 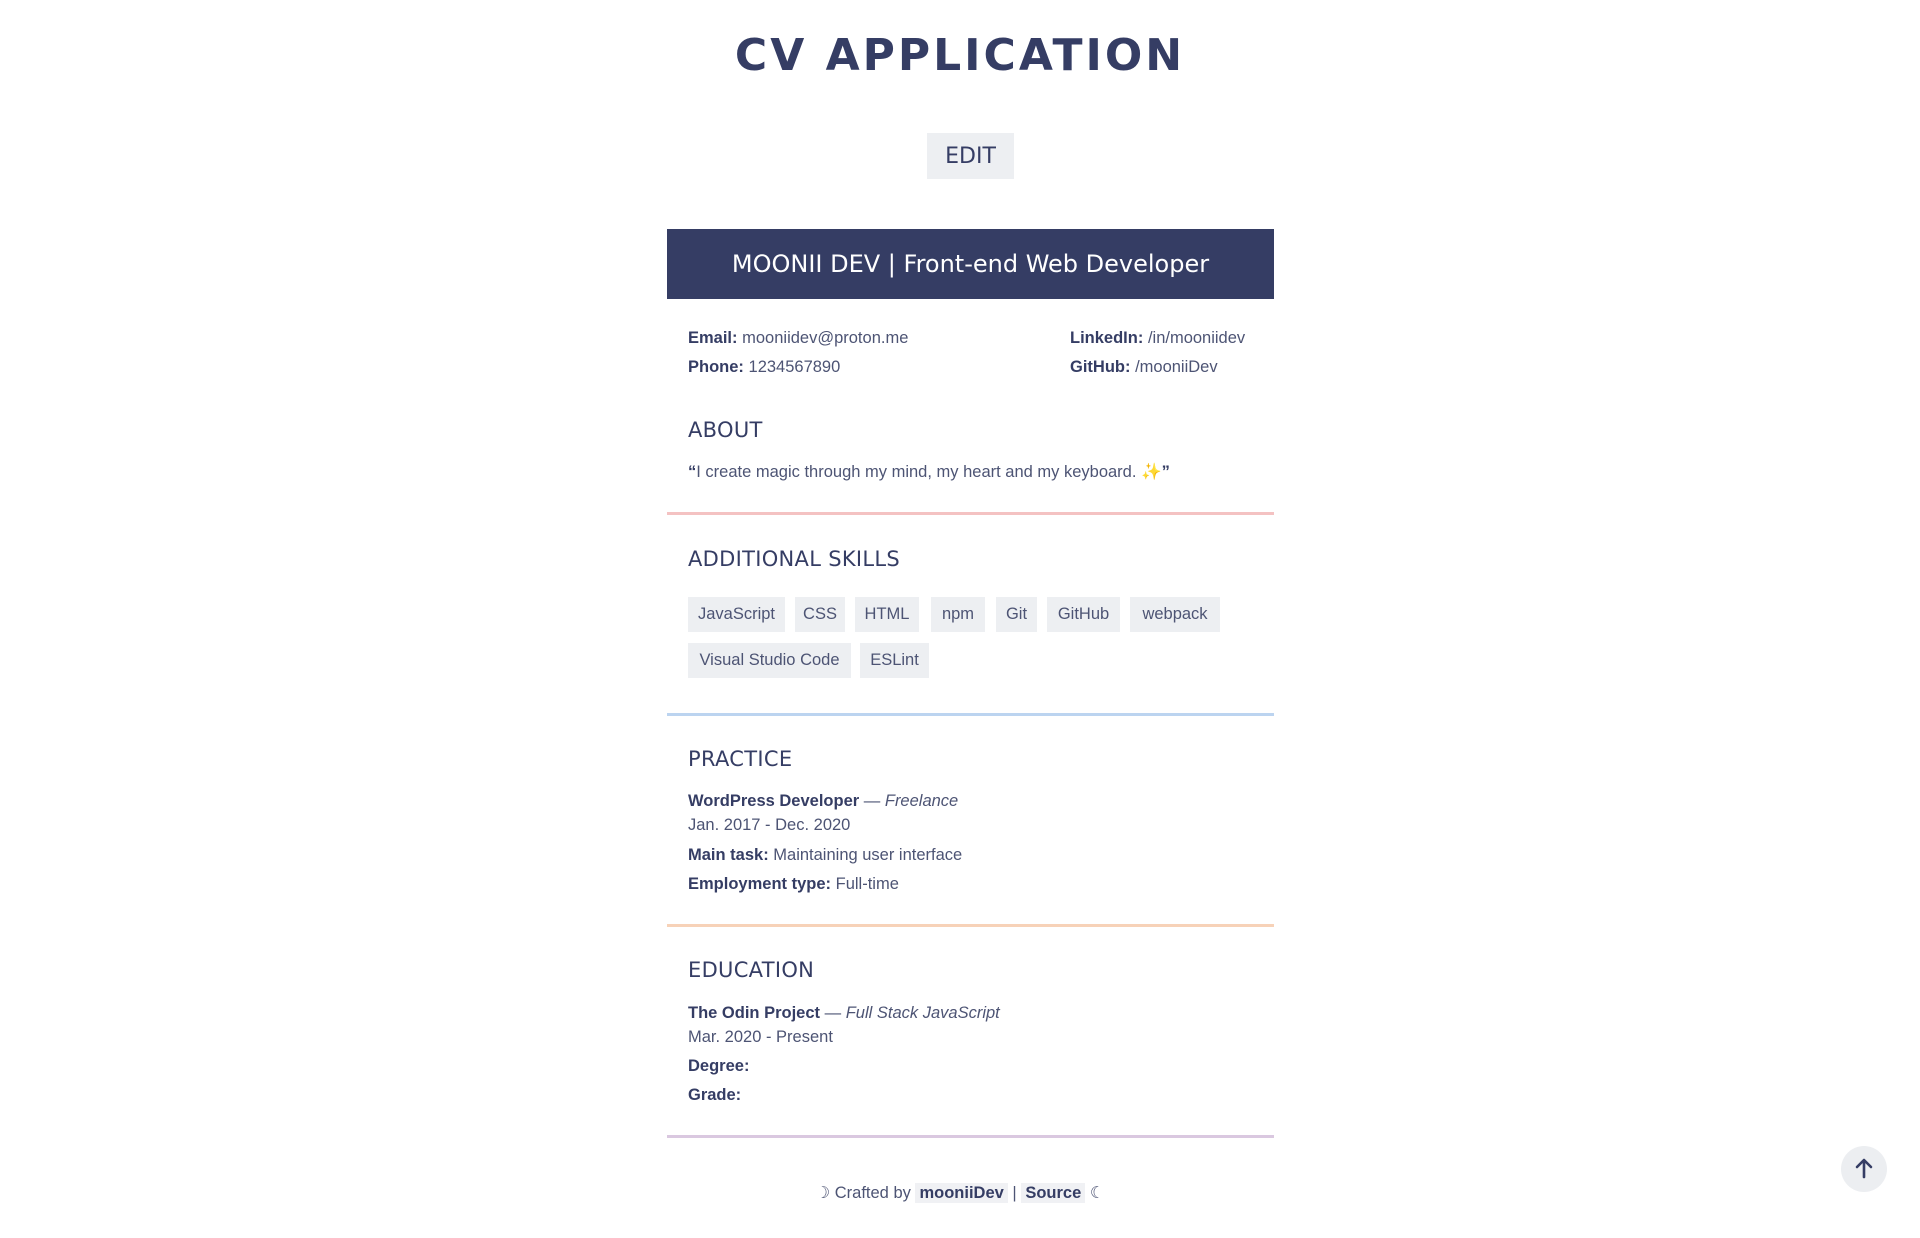 I want to click on quote-close: ”, so click(x=1165, y=472).